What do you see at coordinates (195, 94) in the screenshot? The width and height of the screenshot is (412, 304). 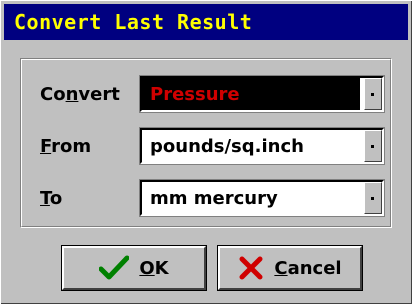 I see `convert-value: Pressure` at bounding box center [195, 94].